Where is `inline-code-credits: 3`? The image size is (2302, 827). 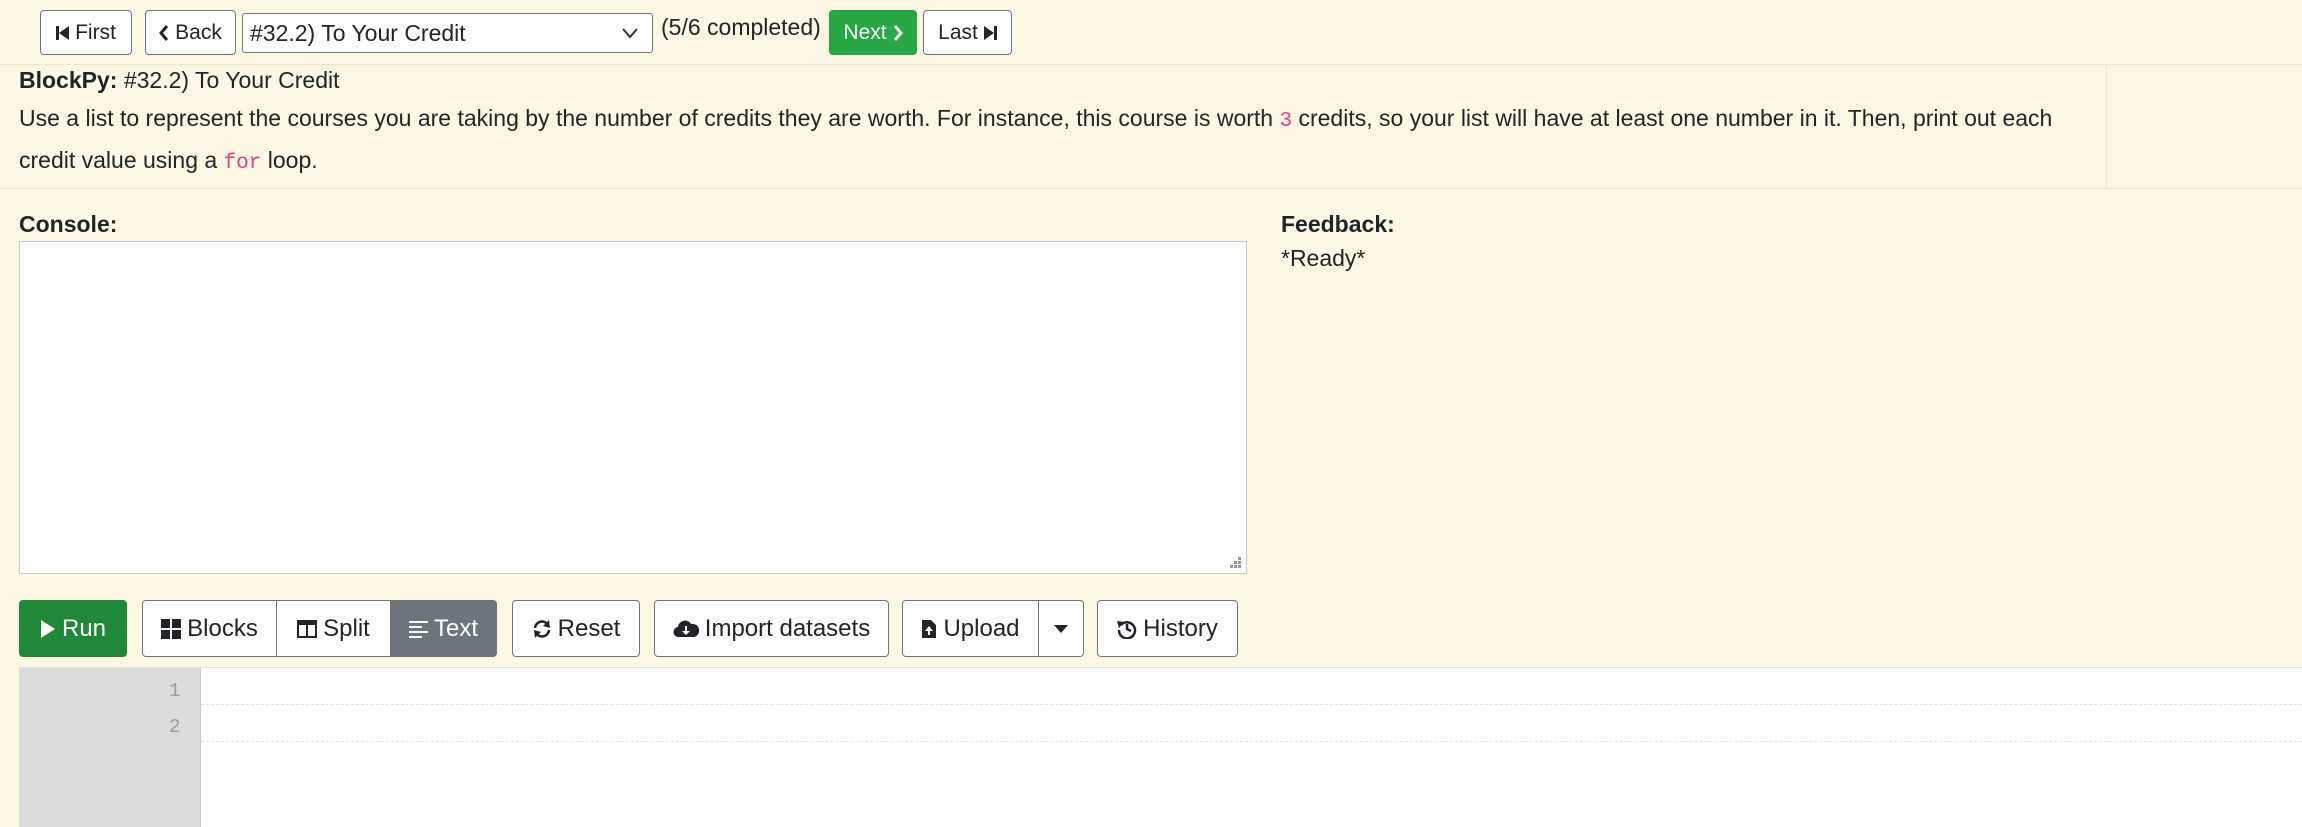
inline-code-credits: 3 is located at coordinates (1286, 121).